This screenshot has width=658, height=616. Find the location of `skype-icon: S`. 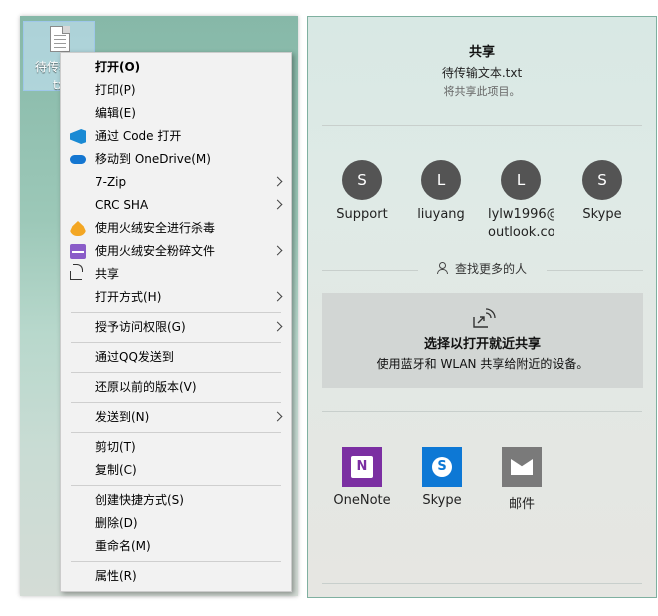

skype-icon: S is located at coordinates (442, 467).